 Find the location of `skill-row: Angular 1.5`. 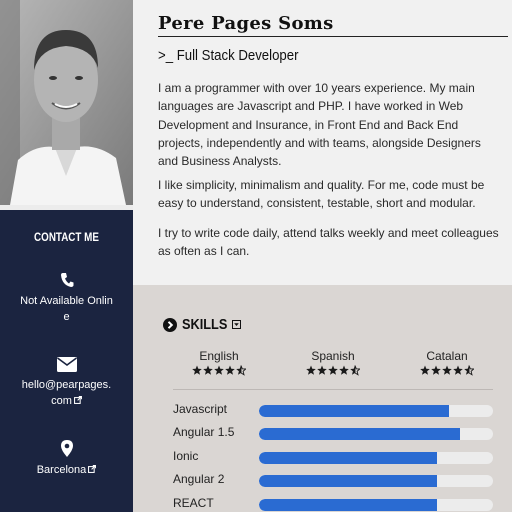

skill-row: Angular 1.5 is located at coordinates (333, 434).